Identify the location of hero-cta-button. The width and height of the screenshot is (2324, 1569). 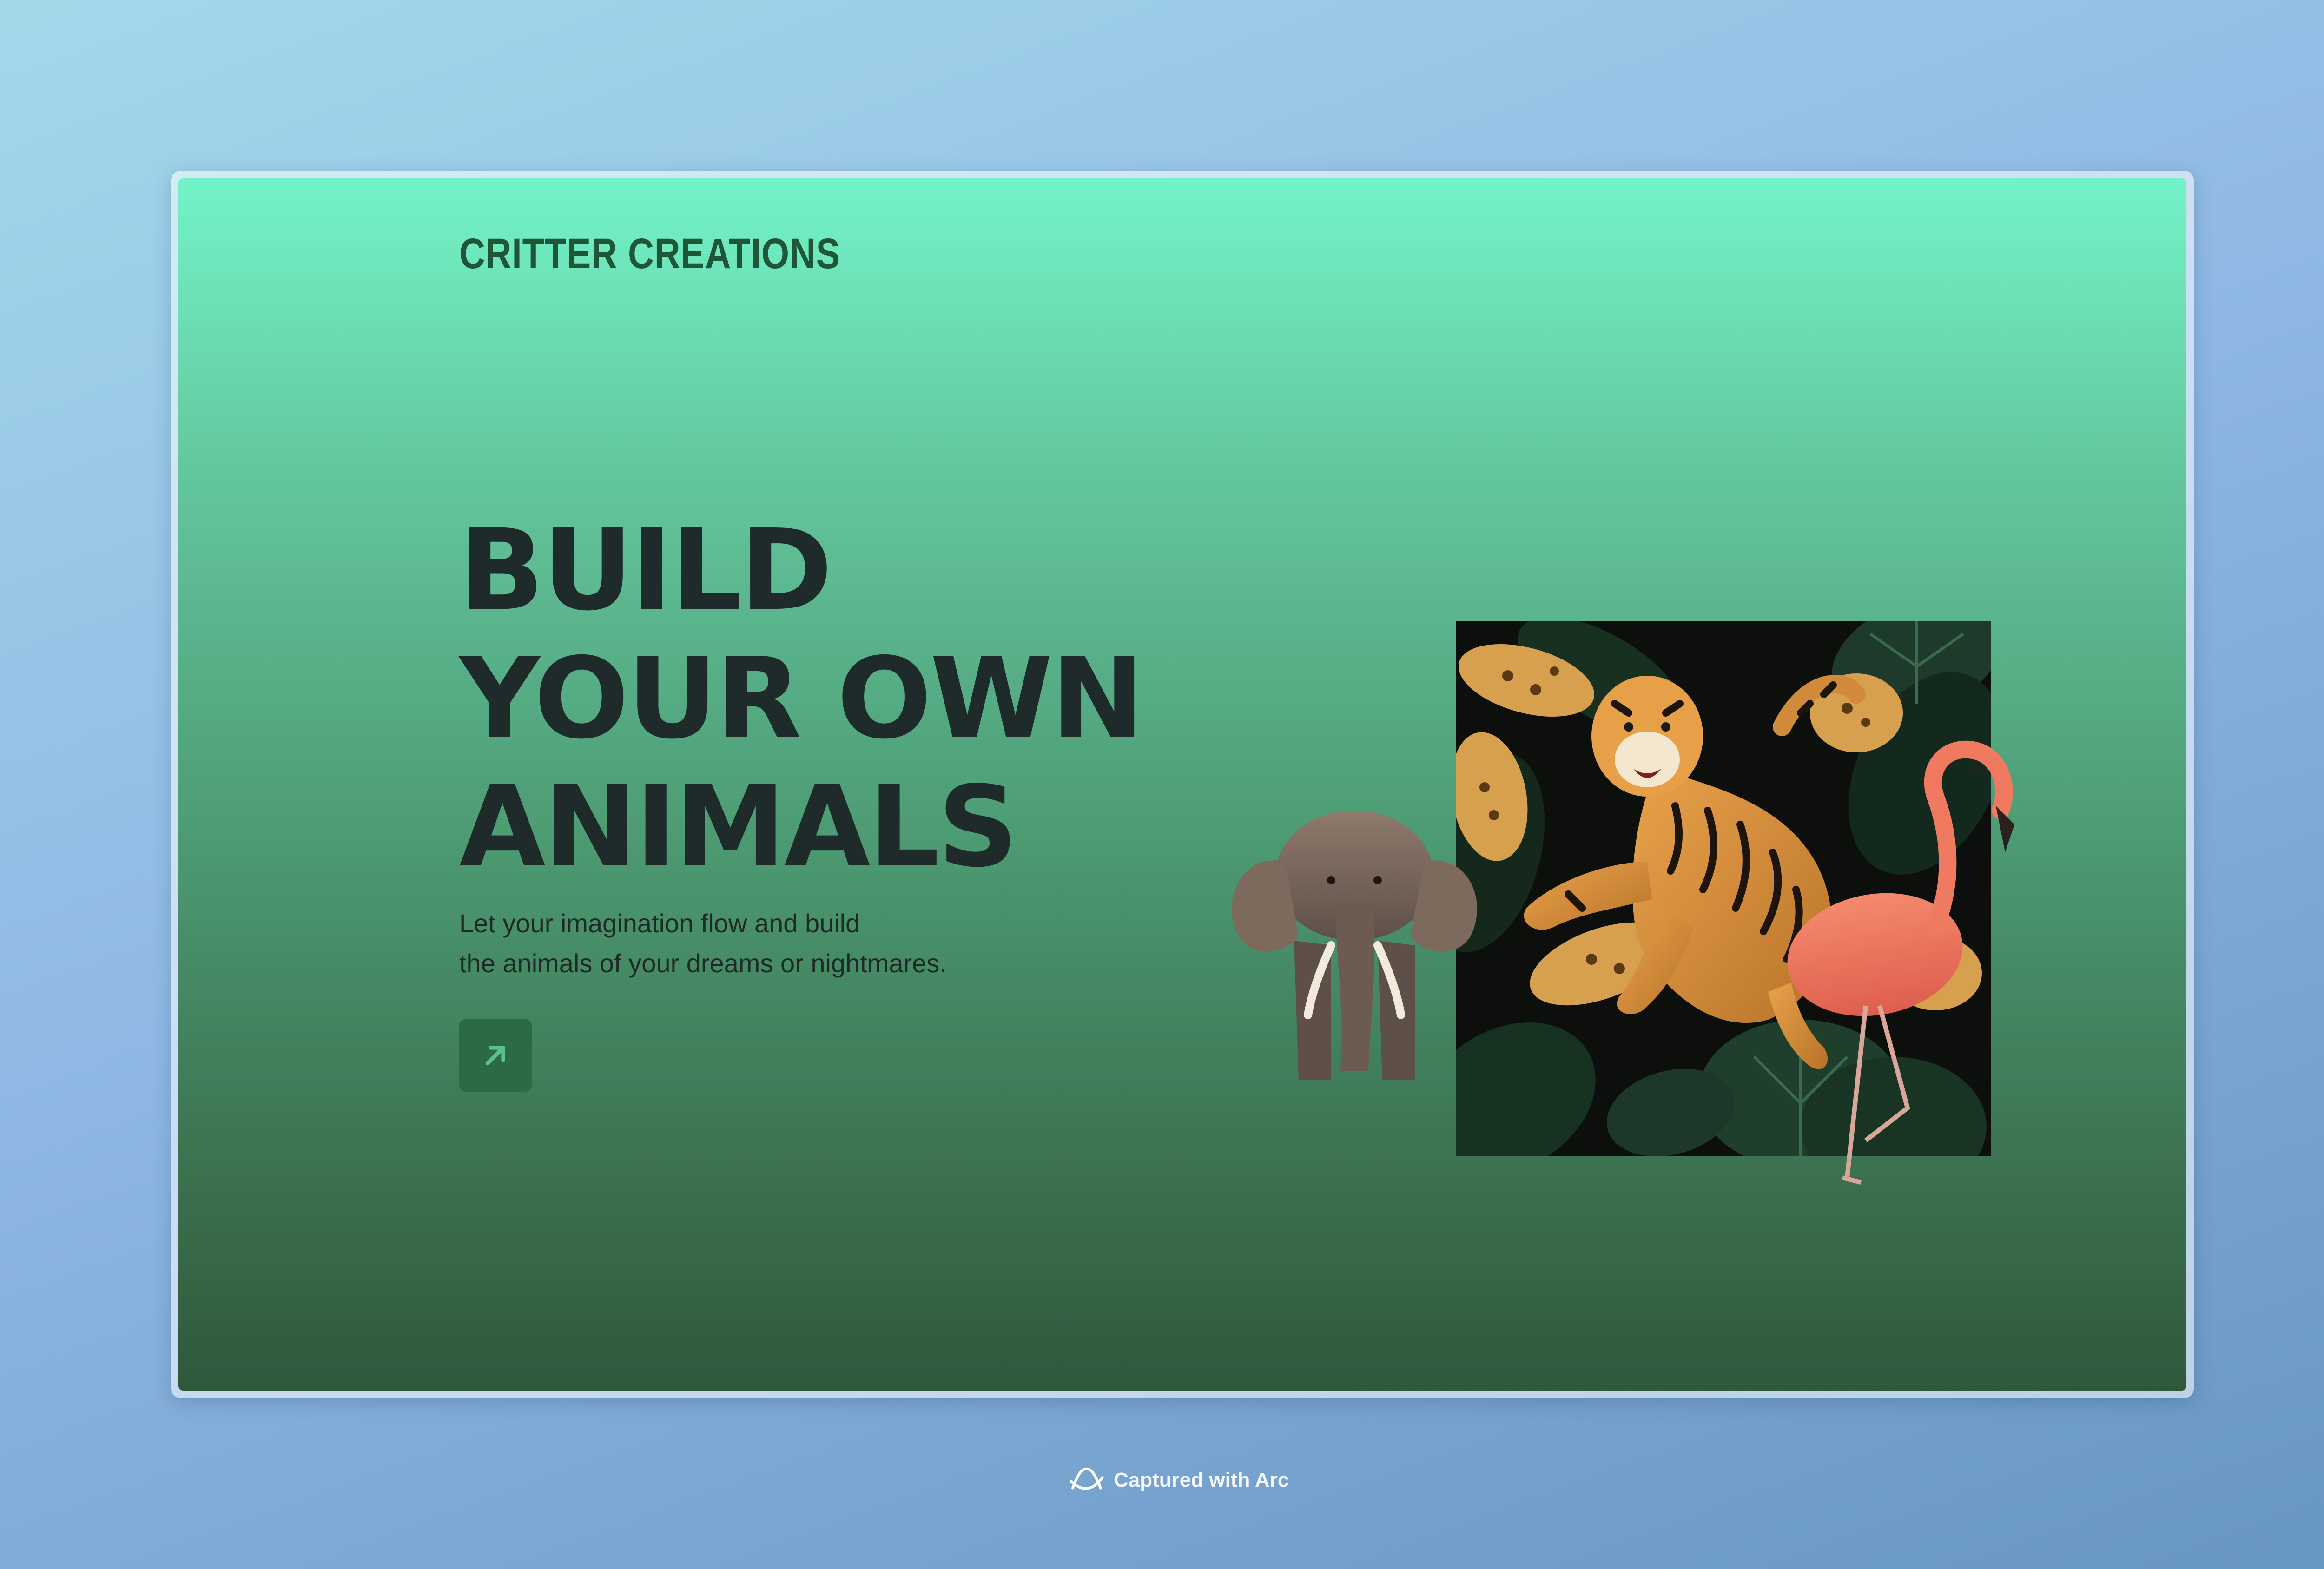
(495, 1055).